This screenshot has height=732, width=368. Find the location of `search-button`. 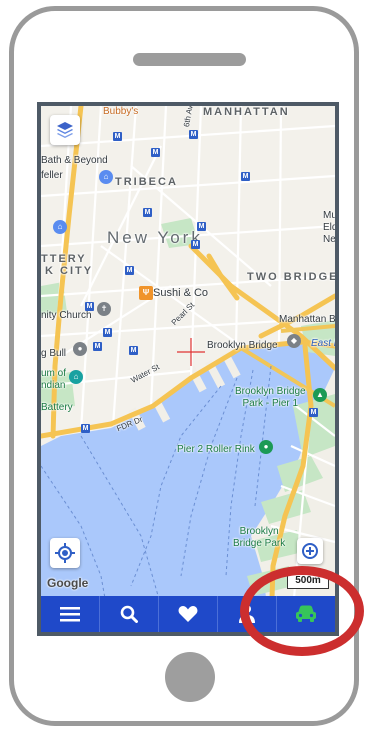

search-button is located at coordinates (129, 614).